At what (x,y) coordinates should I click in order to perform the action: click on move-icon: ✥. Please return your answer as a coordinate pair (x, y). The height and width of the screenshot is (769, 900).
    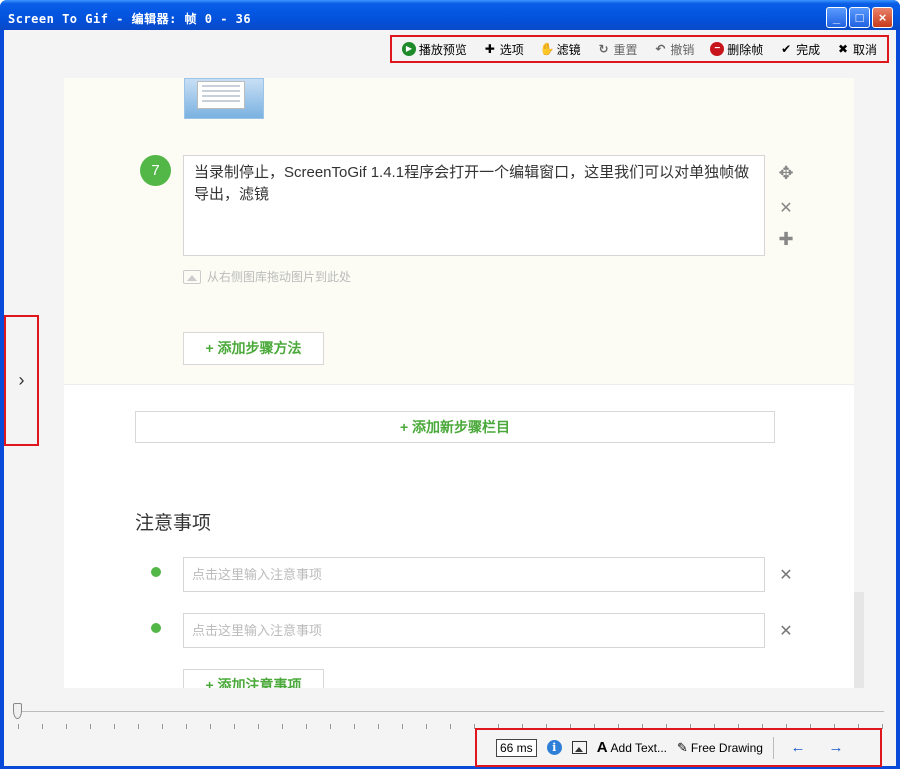
    Looking at the image, I should click on (786, 173).